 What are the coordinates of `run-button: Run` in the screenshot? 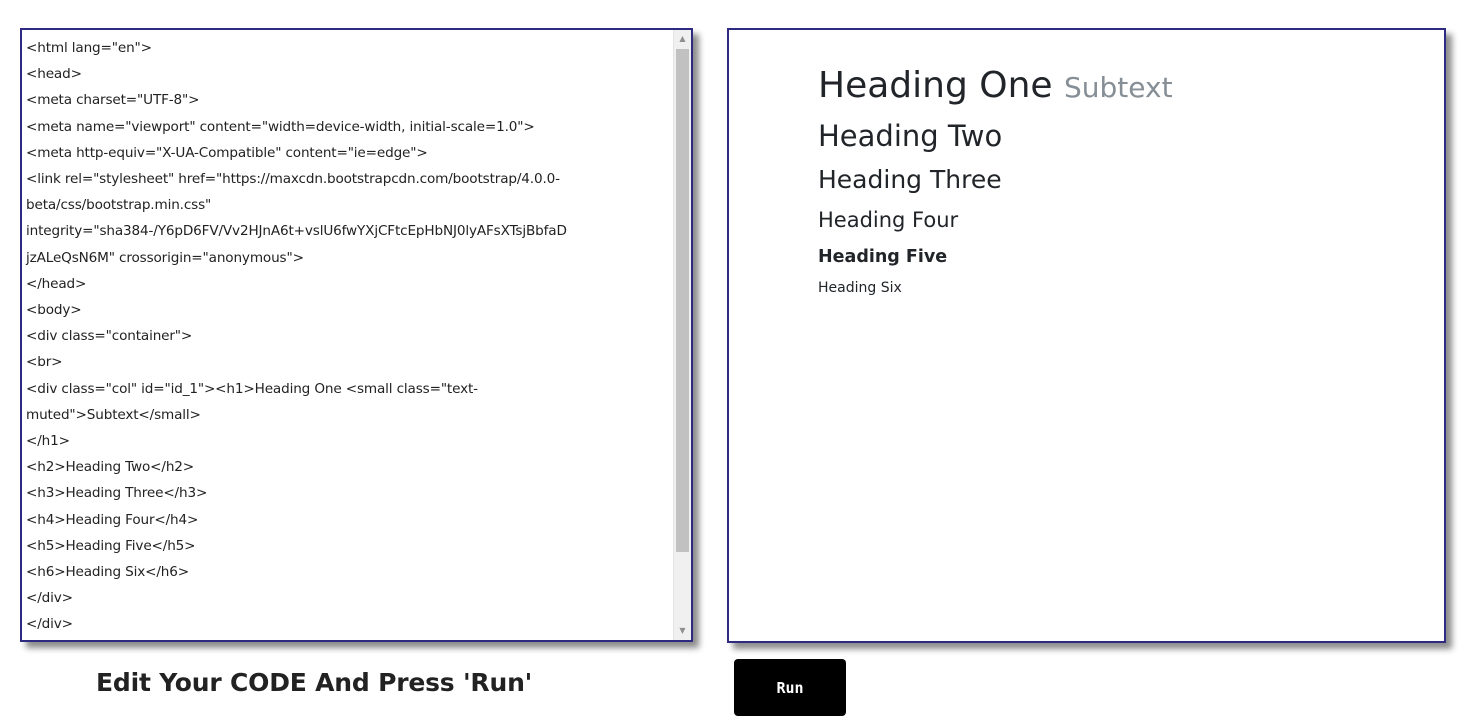 It's located at (790, 687).